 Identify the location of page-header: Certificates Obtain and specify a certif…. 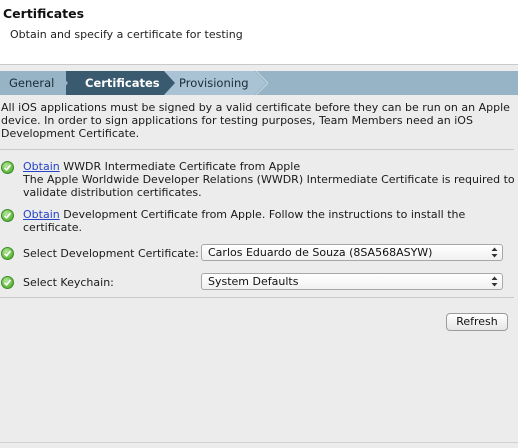
(259, 32).